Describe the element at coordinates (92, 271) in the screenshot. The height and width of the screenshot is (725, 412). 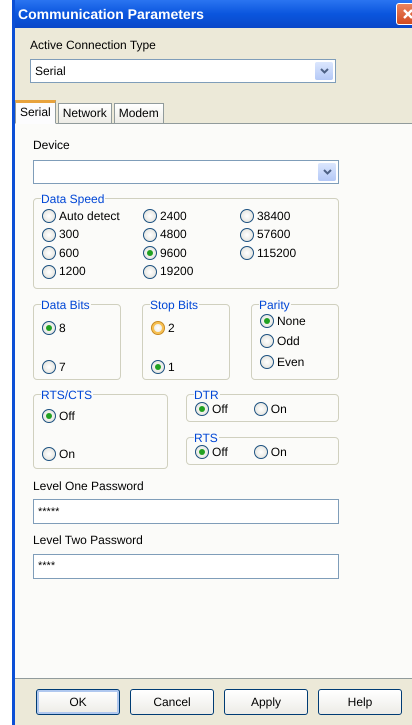
I see `radio-option: 1200` at that location.